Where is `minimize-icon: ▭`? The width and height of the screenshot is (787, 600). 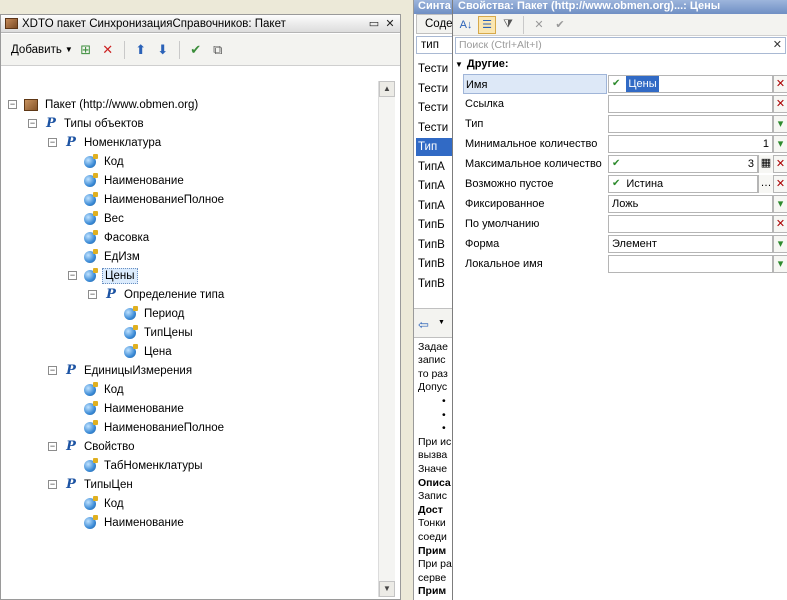
minimize-icon: ▭ is located at coordinates (374, 24).